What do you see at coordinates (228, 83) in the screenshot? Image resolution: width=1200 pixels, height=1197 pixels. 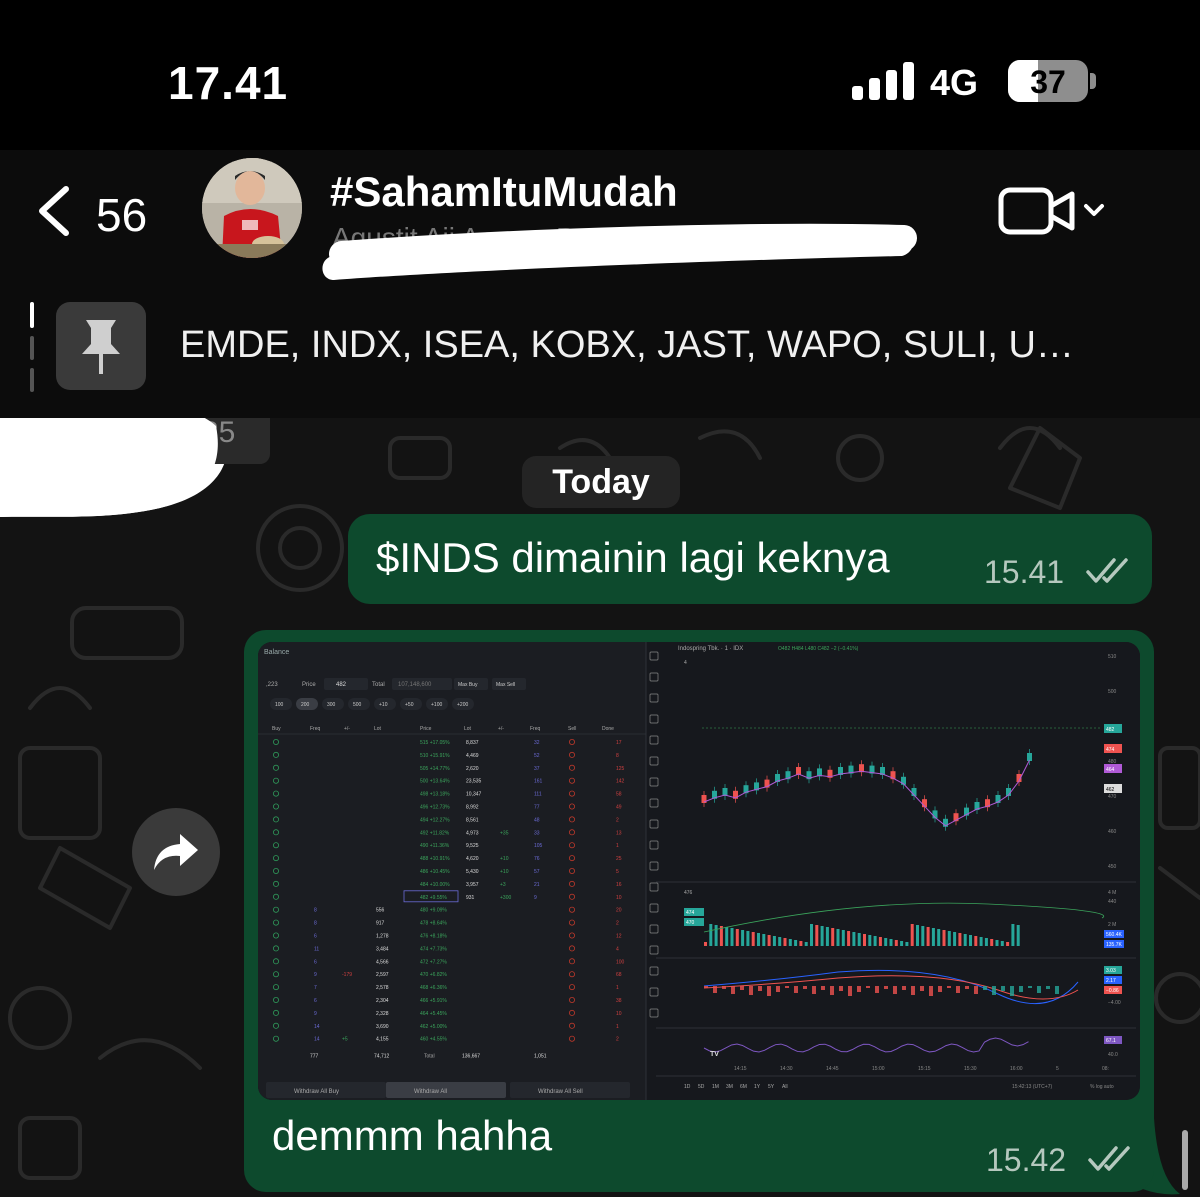 I see `status-time: 17.41` at bounding box center [228, 83].